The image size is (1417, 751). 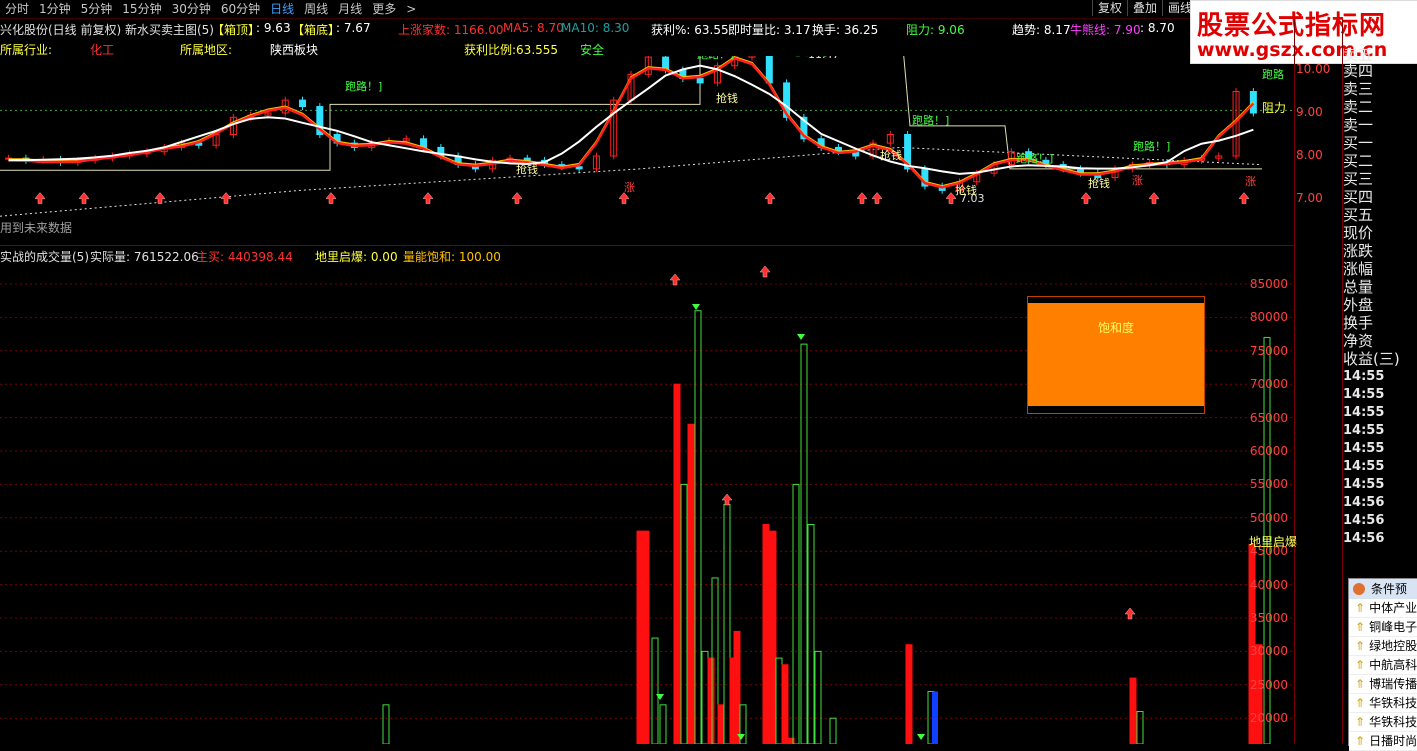 I want to click on condition-item: ⇑ 铜峰电子, so click(x=1383, y=627).